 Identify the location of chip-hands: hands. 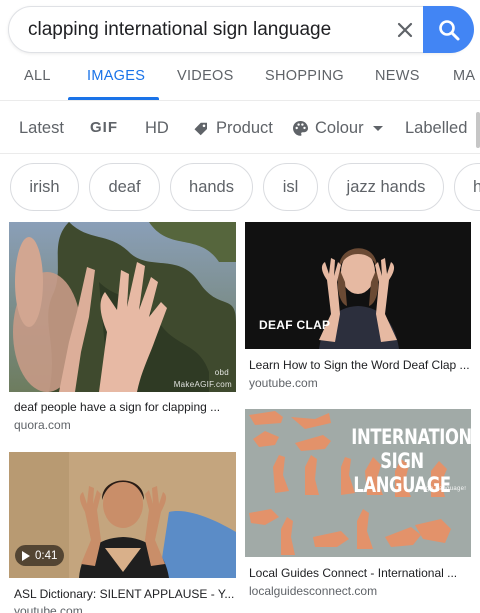
(211, 187).